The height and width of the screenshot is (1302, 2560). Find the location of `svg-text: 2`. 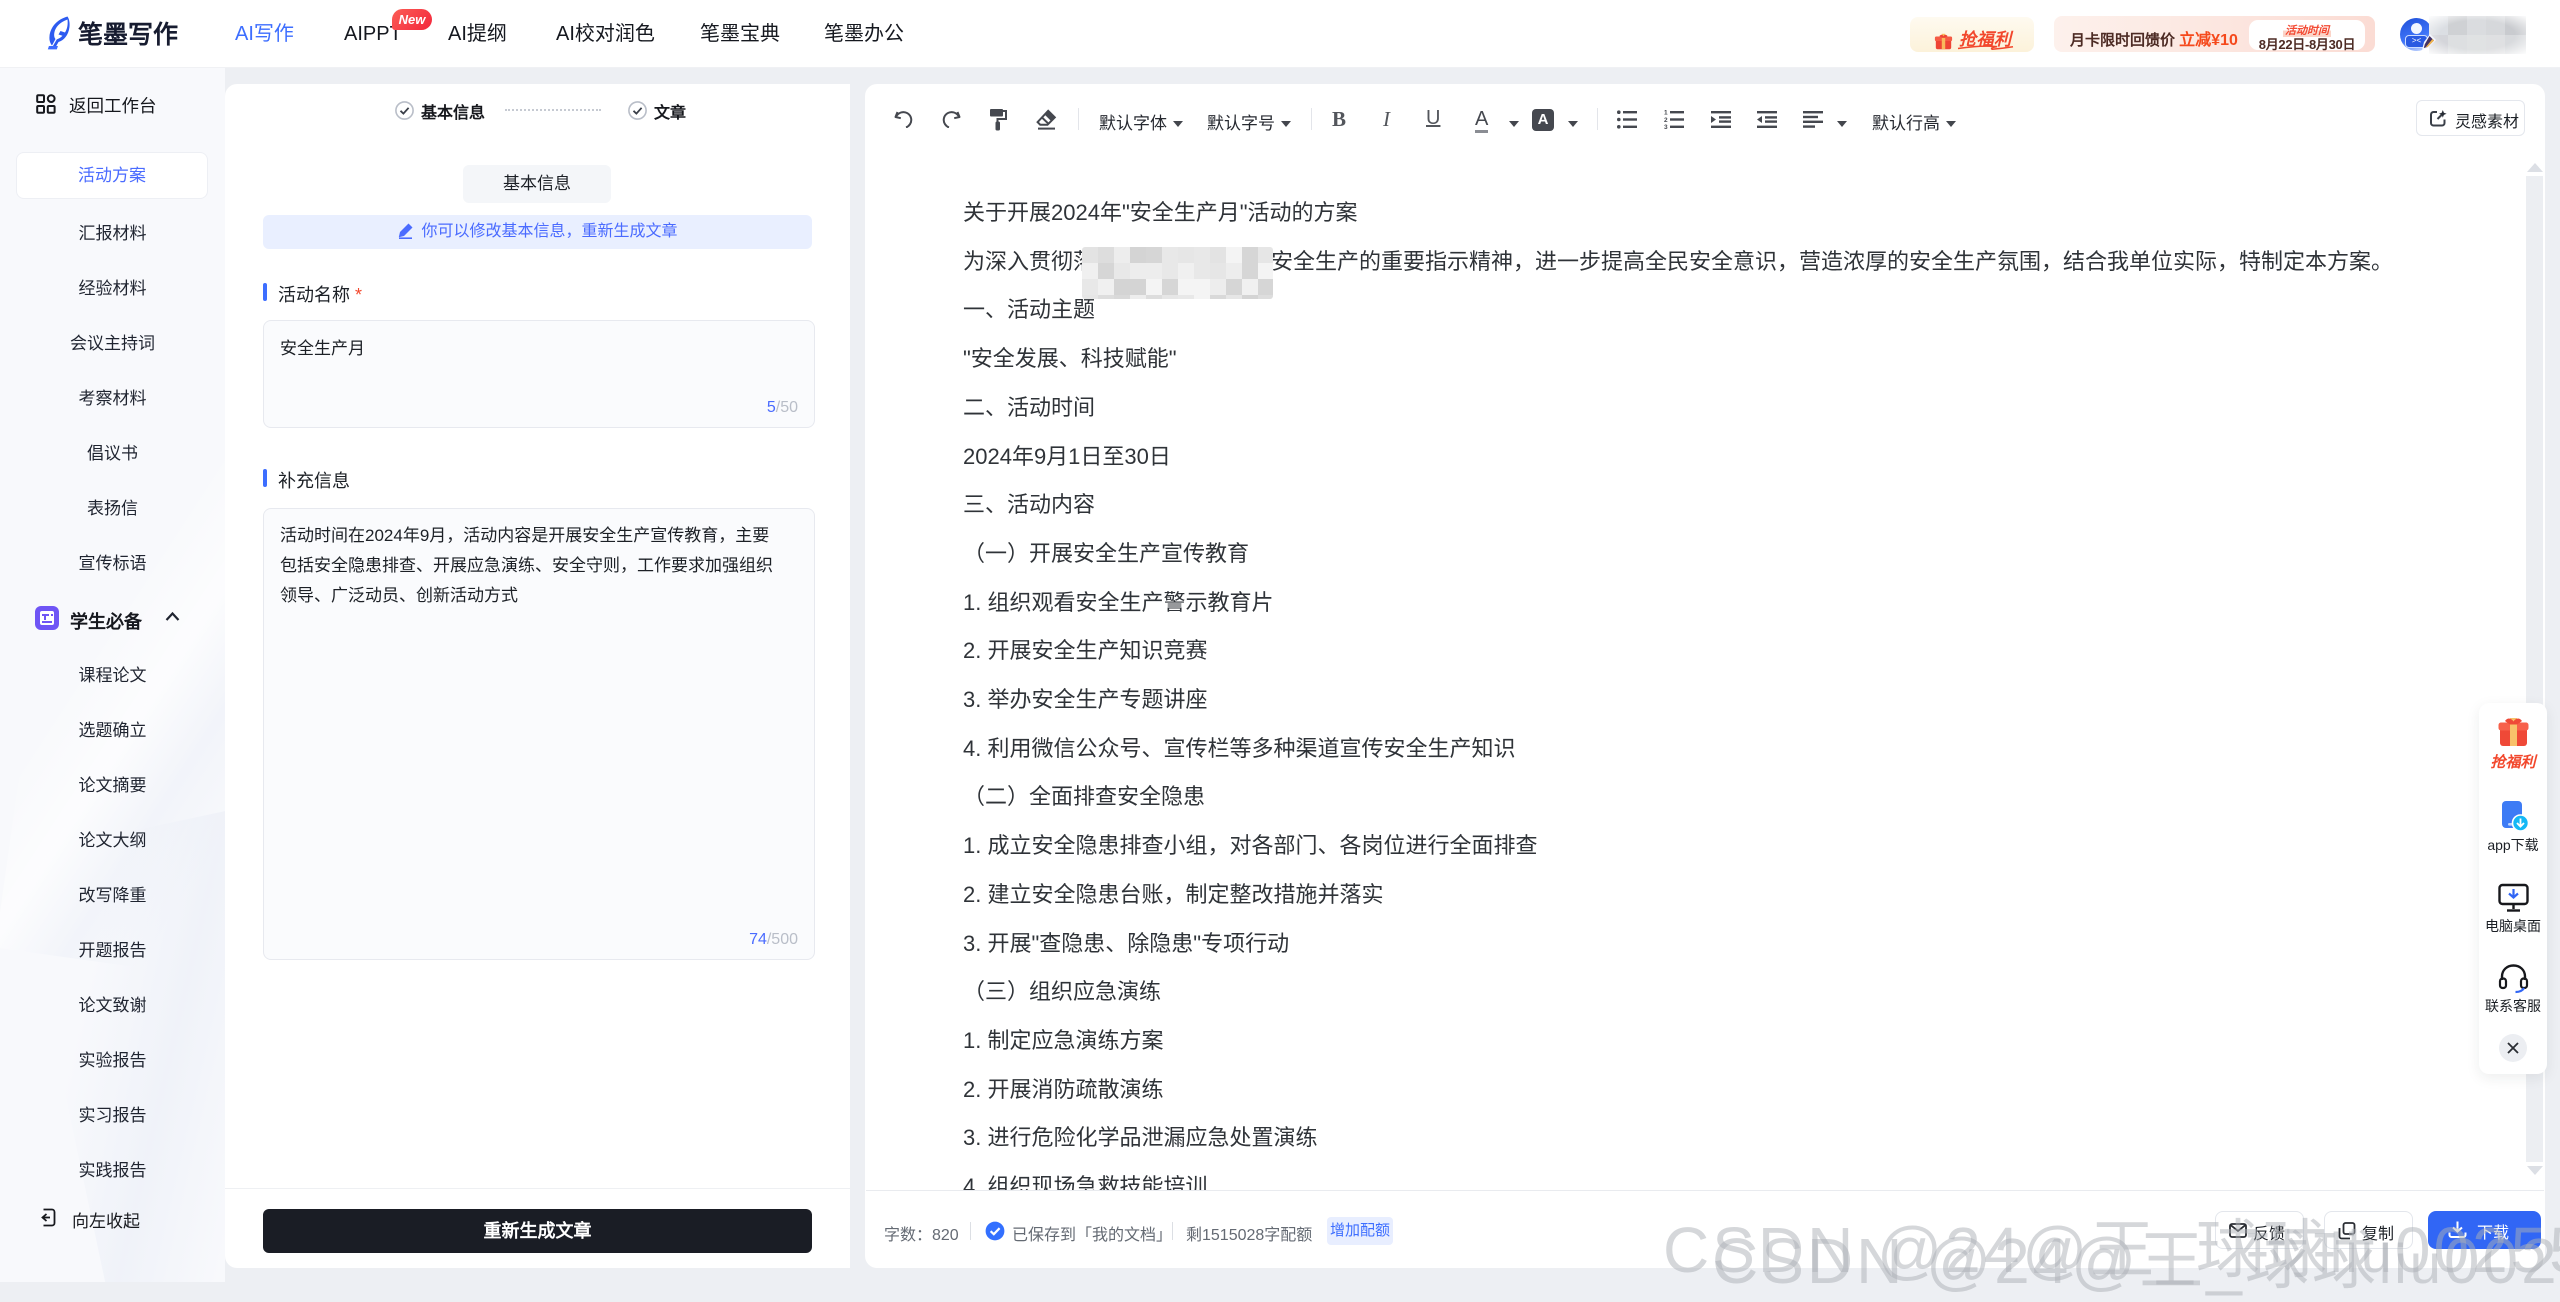

svg-text: 2 is located at coordinates (1666, 120).